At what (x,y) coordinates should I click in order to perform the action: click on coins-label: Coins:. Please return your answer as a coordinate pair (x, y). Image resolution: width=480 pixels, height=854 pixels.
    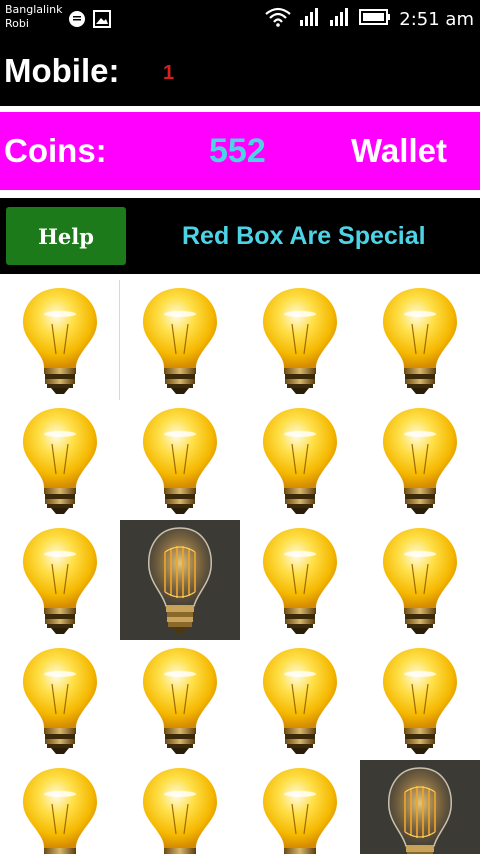
    Looking at the image, I should click on (55, 150).